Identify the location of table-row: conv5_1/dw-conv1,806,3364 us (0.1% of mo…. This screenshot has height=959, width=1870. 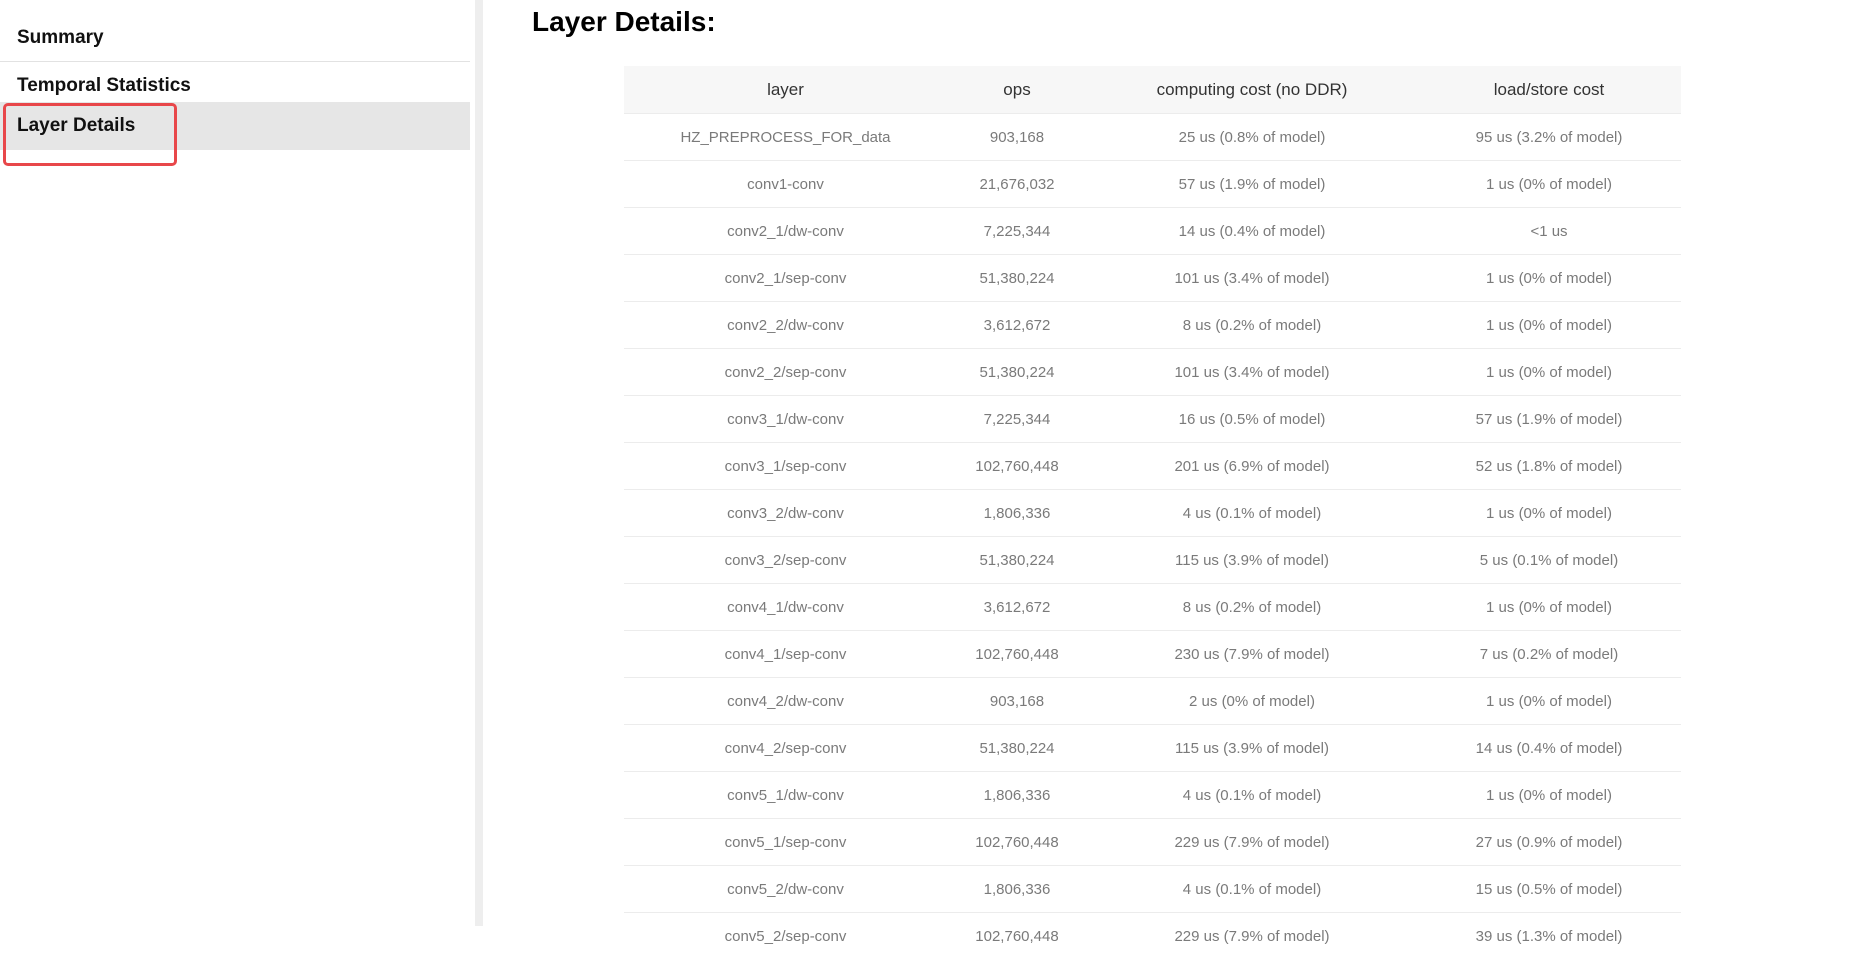
(1152, 795).